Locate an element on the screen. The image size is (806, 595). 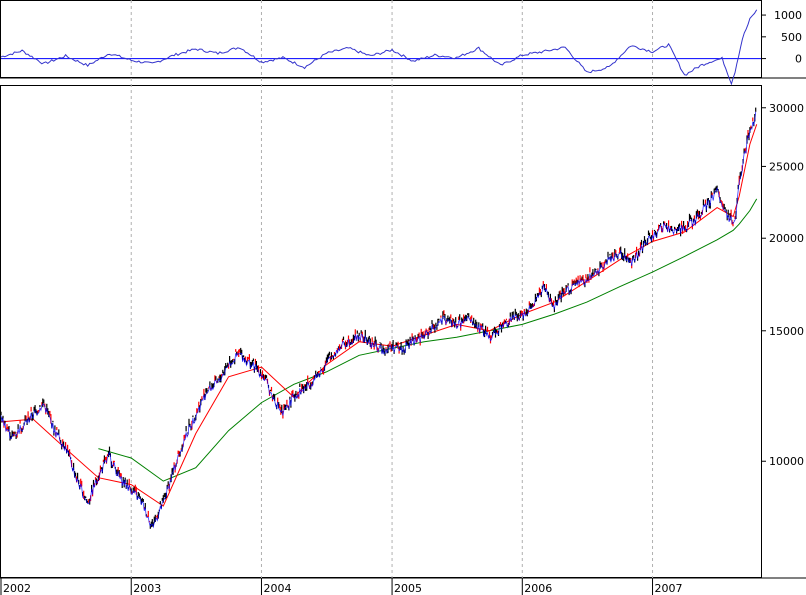
price-y-tick-label: 15000 is located at coordinates (786, 331).